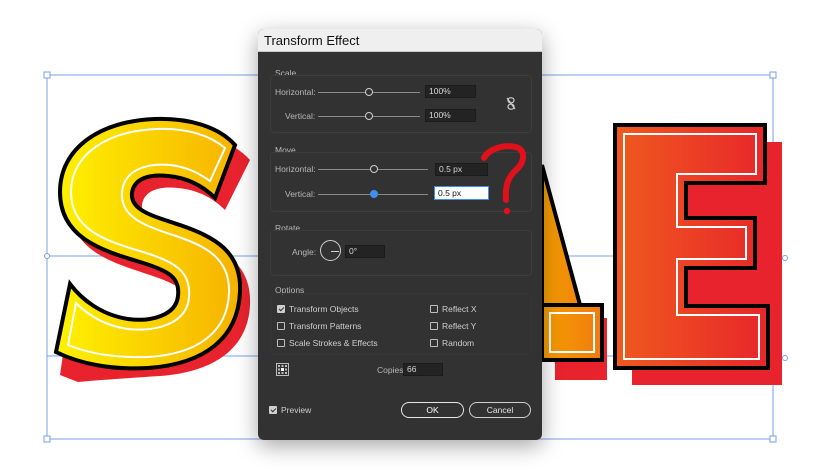 This screenshot has width=829, height=470. I want to click on transform-objects-label: Transform Objects, so click(324, 309).